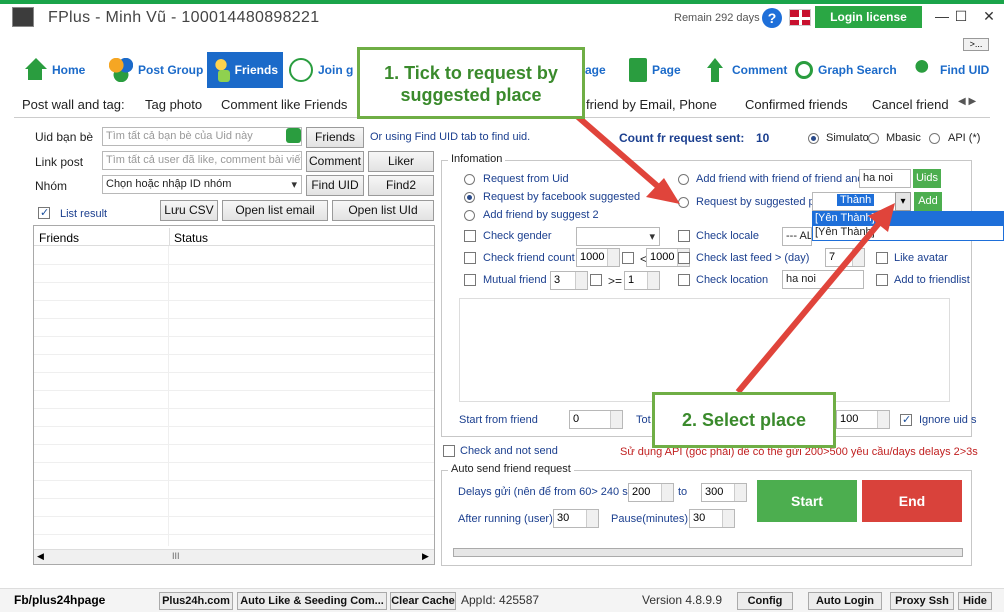 The image size is (1004, 612). I want to click on mutual-friend-checkbox, so click(470, 280).